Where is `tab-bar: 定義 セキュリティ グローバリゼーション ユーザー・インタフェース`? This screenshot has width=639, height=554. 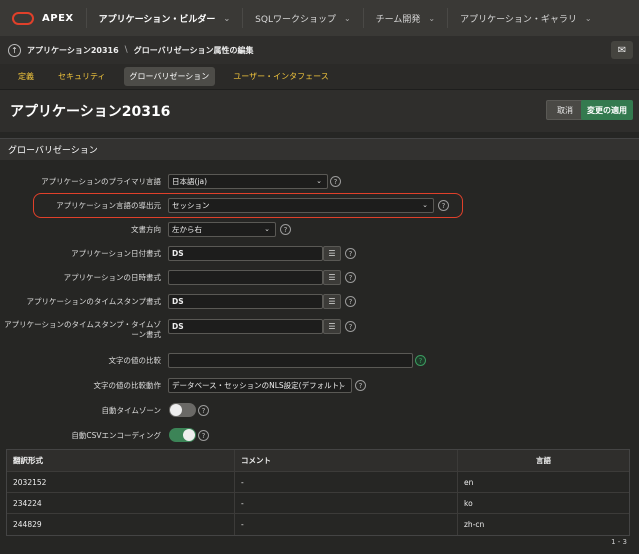 tab-bar: 定義 セキュリティ グローバリゼーション ユーザー・インタフェース is located at coordinates (319, 77).